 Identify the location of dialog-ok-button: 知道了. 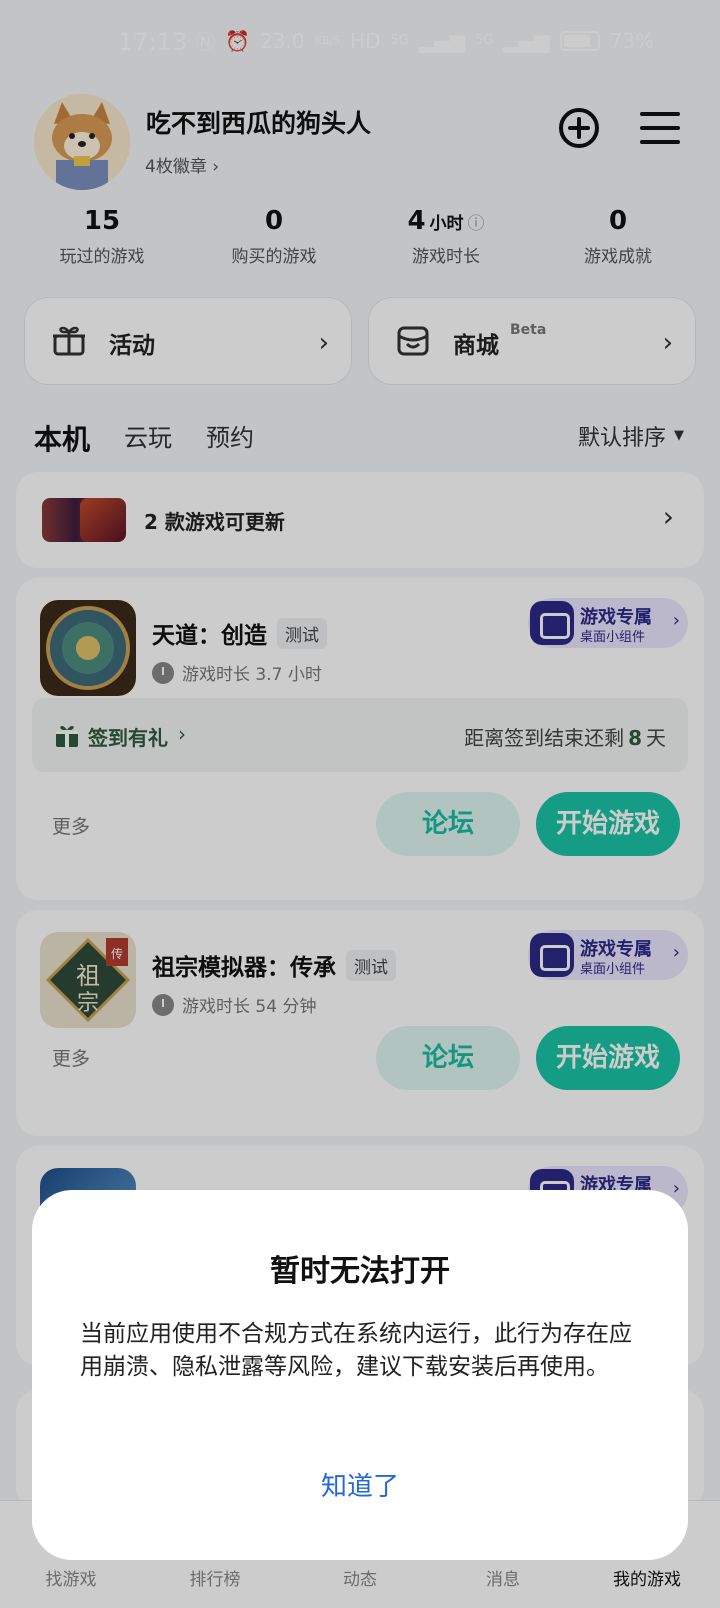
(360, 1484).